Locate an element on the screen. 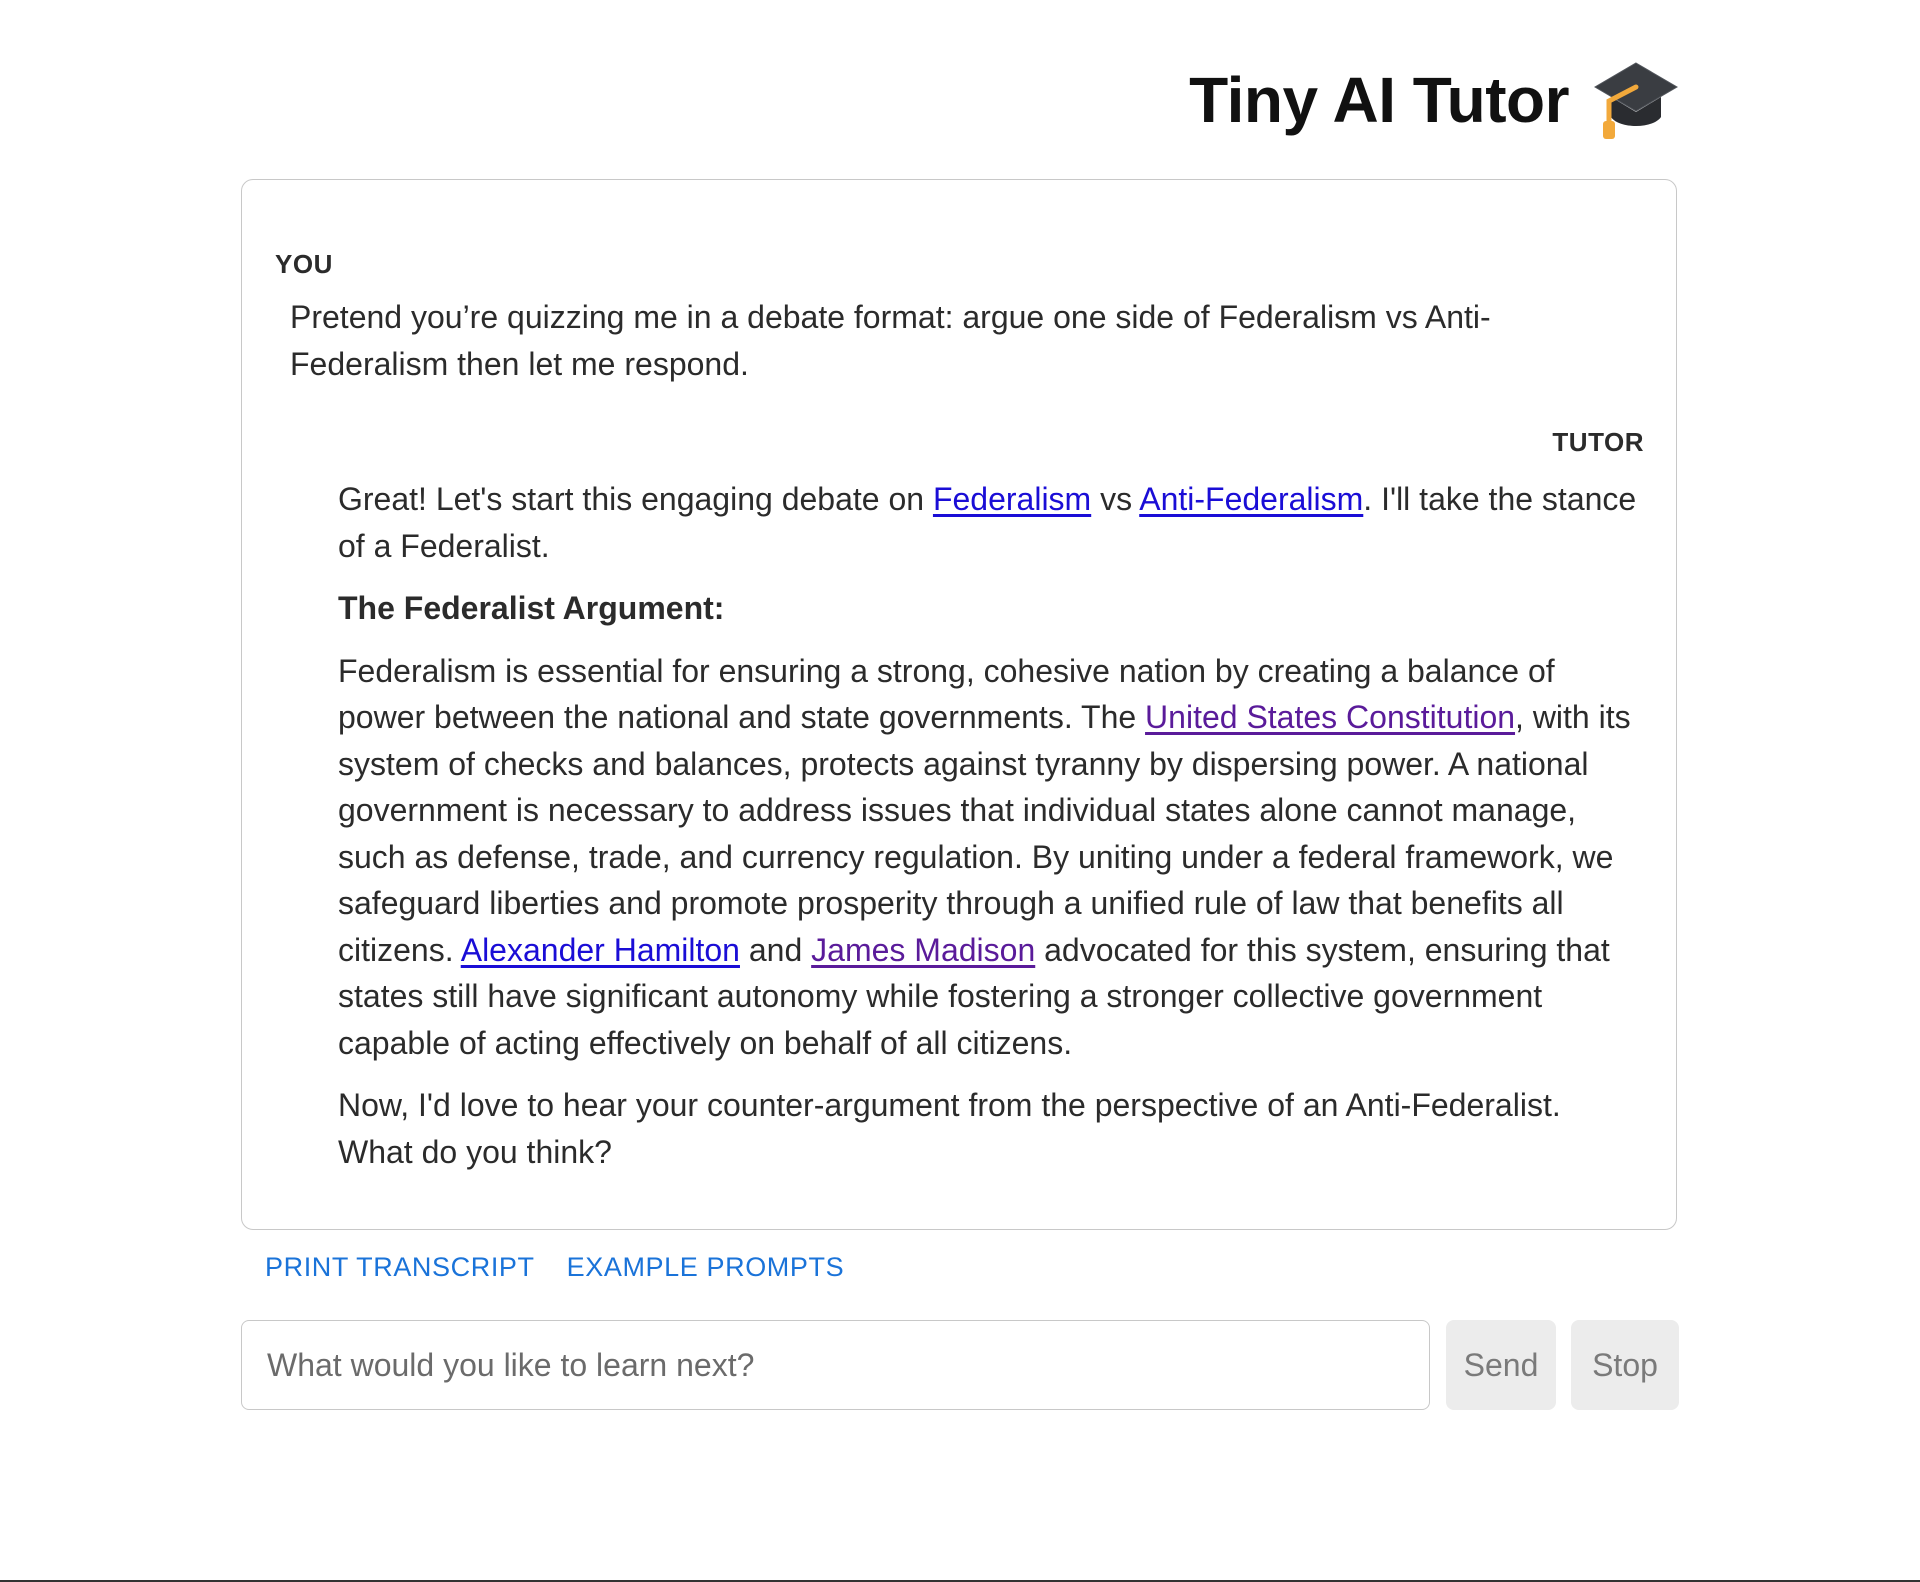 The height and width of the screenshot is (1582, 1920). message-composer: Send Stop is located at coordinates (960, 1365).